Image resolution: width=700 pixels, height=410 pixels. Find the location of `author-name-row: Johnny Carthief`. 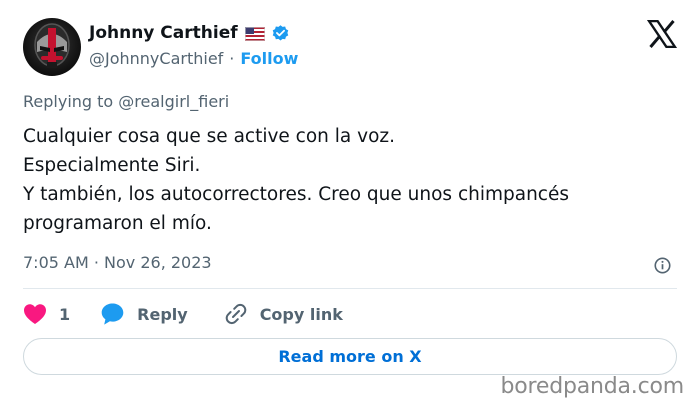

author-name-row: Johnny Carthief is located at coordinates (189, 33).